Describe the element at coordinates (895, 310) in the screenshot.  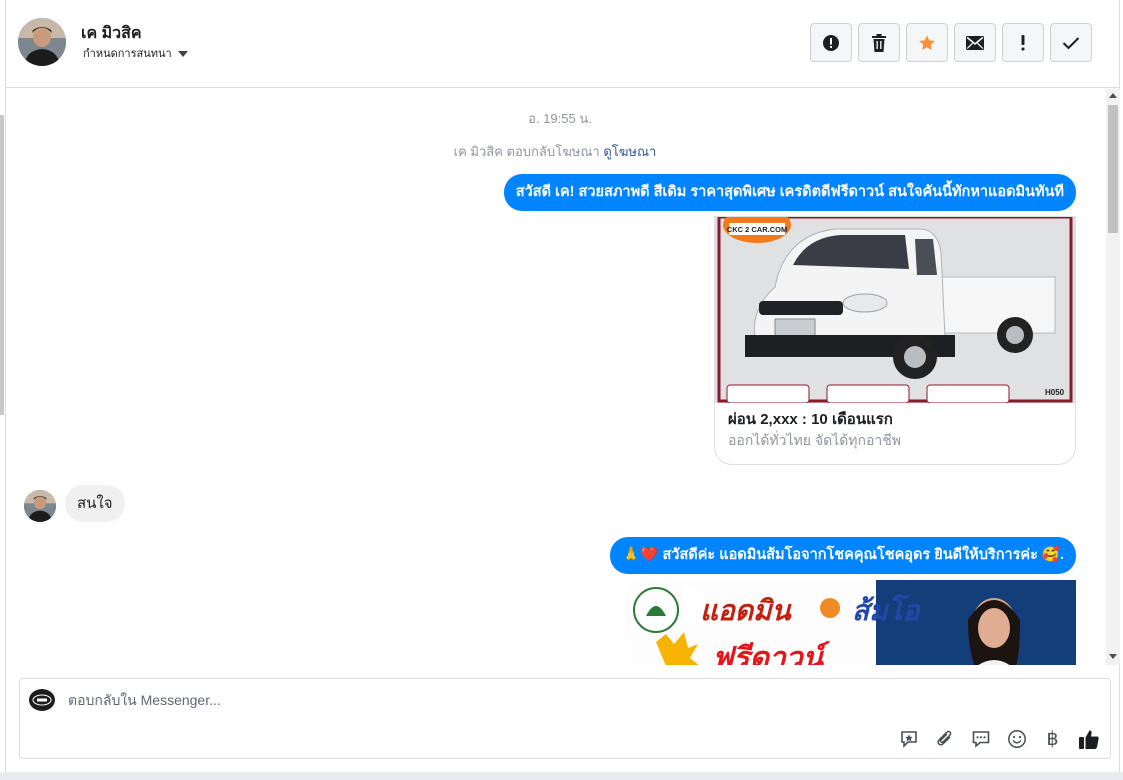
I see `truck-ad-image: CKC 2 CAR.COM H050` at that location.